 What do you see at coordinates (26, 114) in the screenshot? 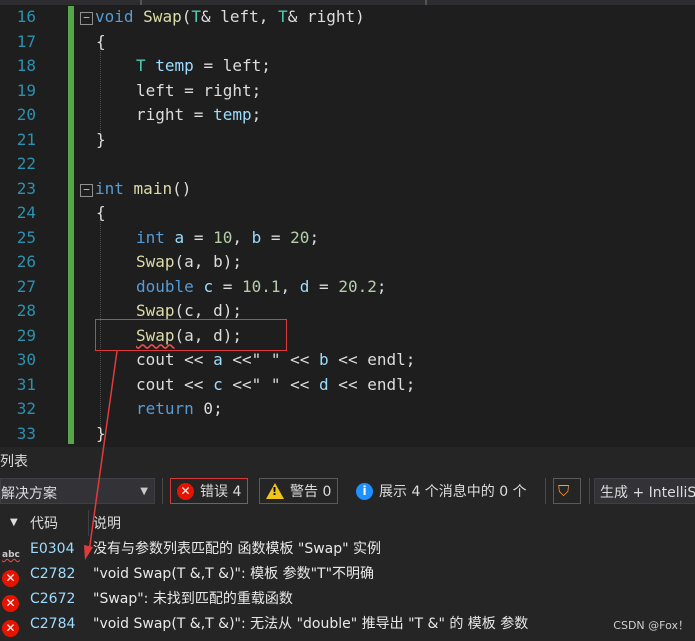
I see `line-number: 20` at bounding box center [26, 114].